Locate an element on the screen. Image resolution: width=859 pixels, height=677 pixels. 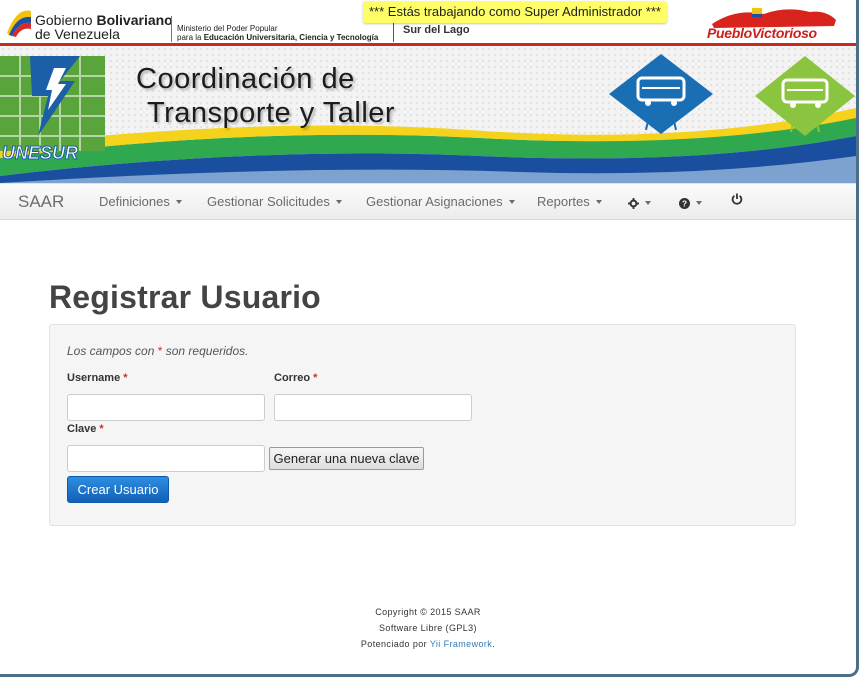
clave-label: Clave * is located at coordinates (85, 429).